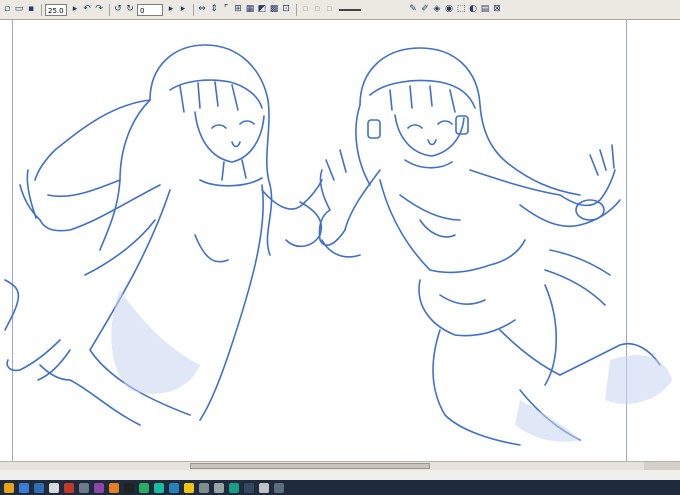 This screenshot has height=495, width=680. I want to click on open-icon: ▭, so click(19, 10).